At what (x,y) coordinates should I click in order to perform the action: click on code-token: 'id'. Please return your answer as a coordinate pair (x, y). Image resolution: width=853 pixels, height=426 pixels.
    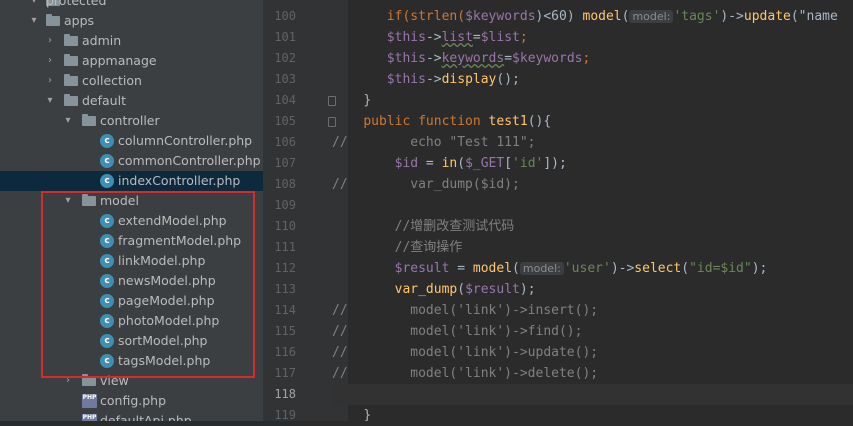
    Looking at the image, I should click on (528, 163).